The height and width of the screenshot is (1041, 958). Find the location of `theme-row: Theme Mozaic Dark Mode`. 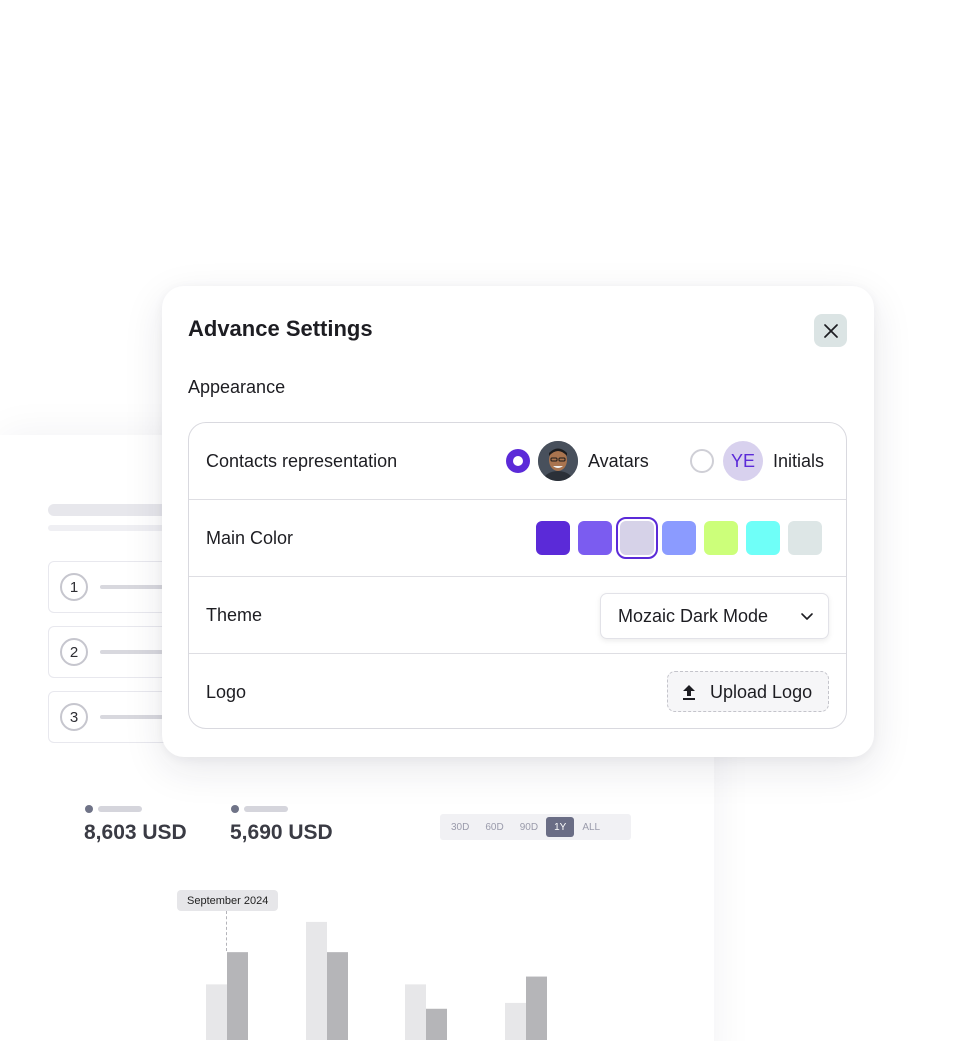

theme-row: Theme Mozaic Dark Mode is located at coordinates (517, 615).